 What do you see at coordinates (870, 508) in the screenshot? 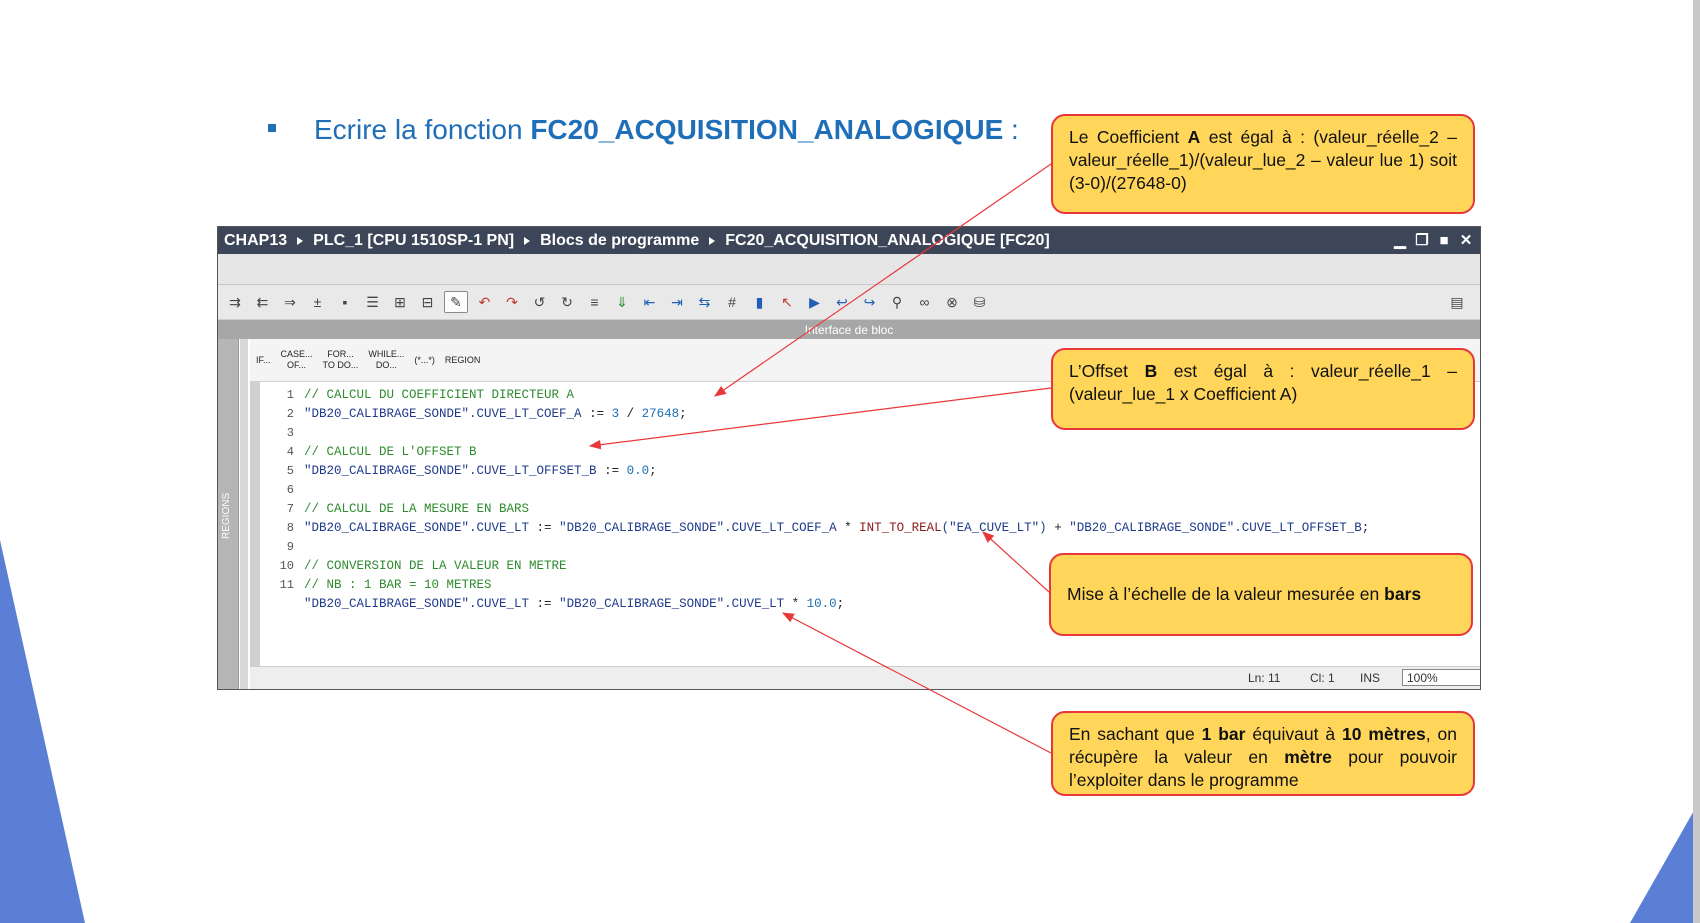
I see `code-line: 7 // CALCUL DE LA MESURE EN BARS` at bounding box center [870, 508].